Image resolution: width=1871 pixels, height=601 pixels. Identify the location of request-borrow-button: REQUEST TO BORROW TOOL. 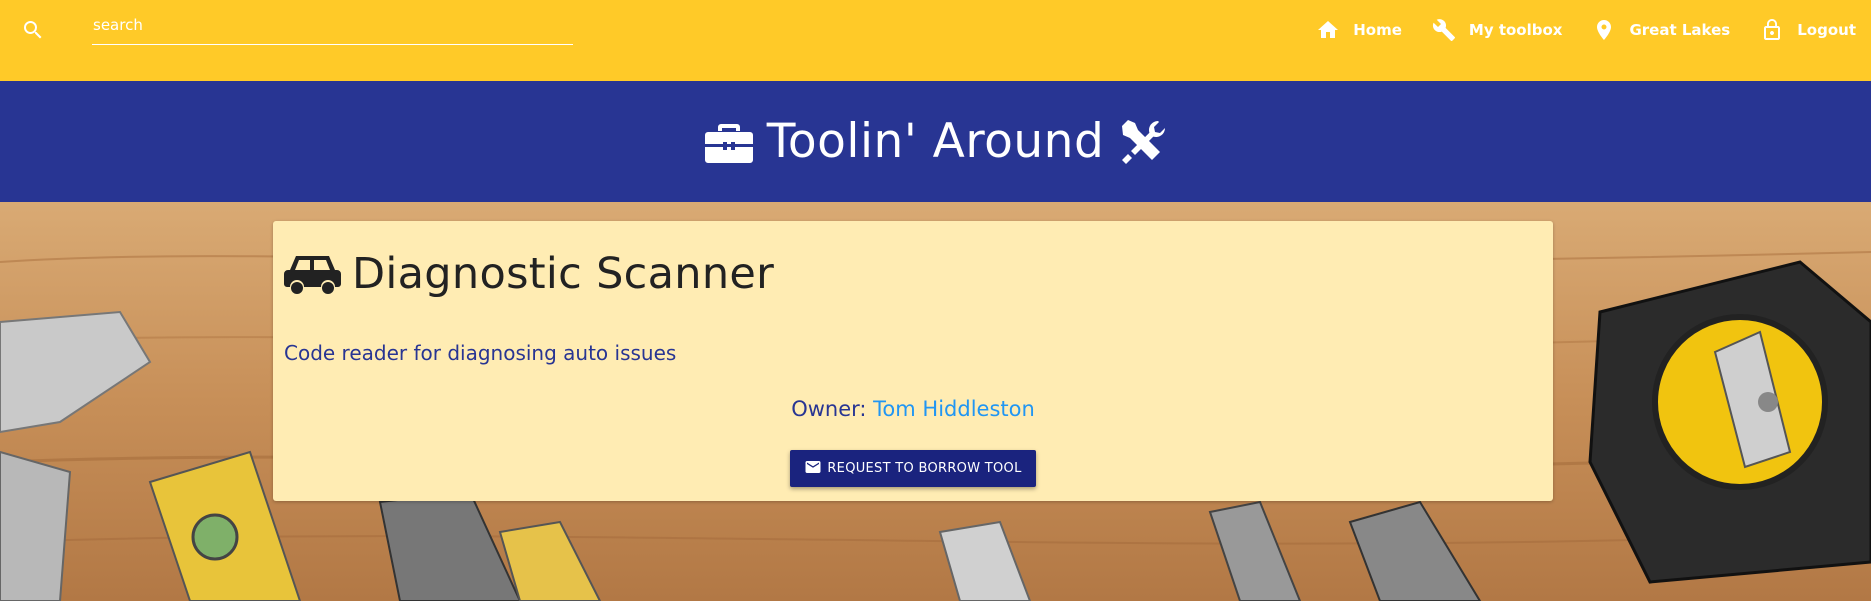
(913, 468).